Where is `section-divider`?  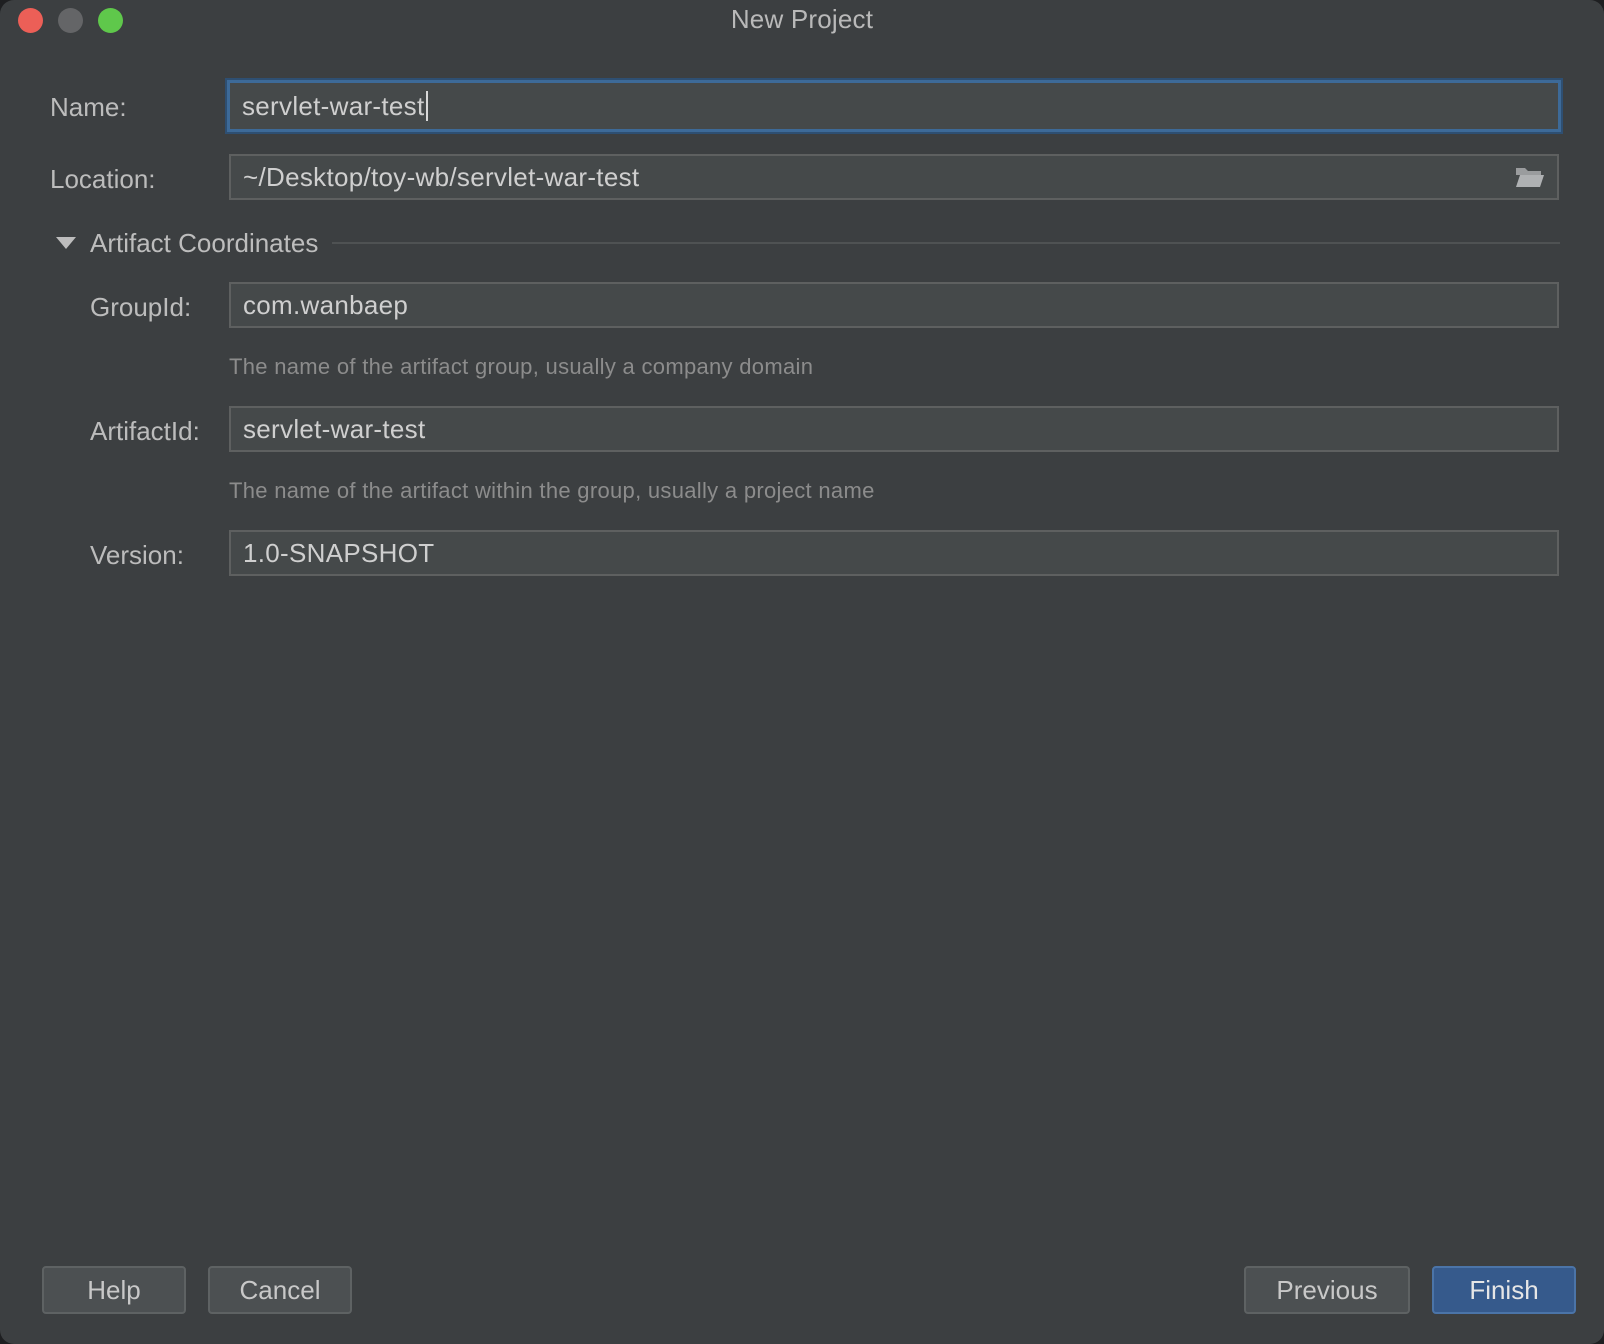 section-divider is located at coordinates (946, 243).